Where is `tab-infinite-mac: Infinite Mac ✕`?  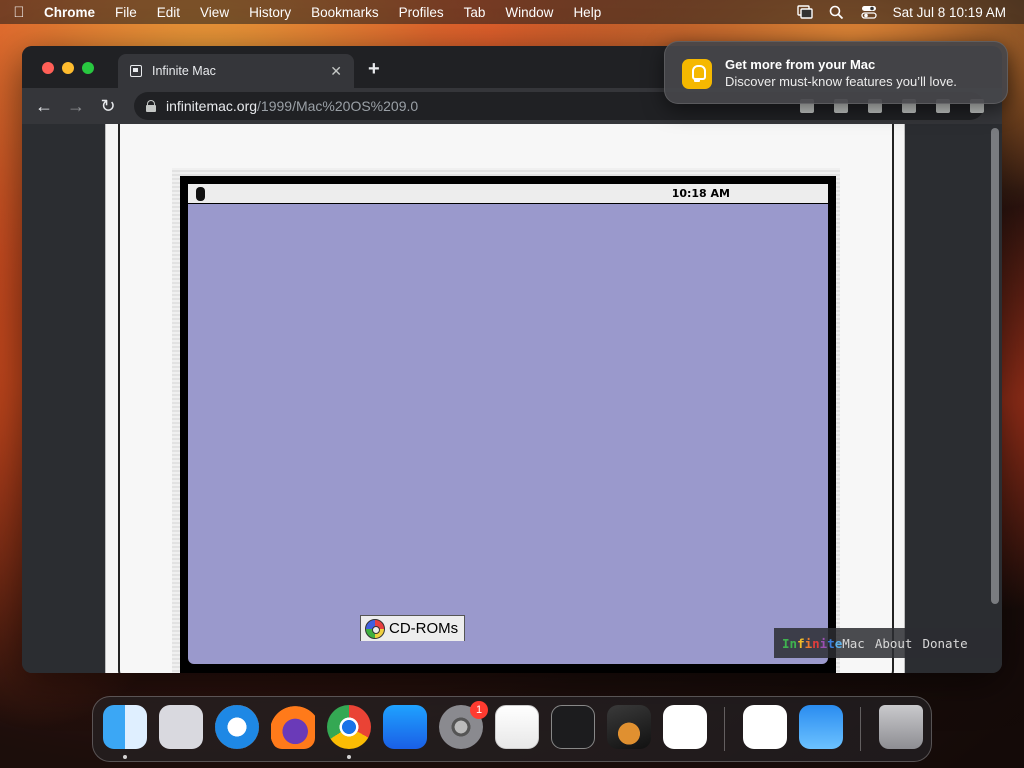
tab-infinite-mac: Infinite Mac ✕ is located at coordinates (236, 71).